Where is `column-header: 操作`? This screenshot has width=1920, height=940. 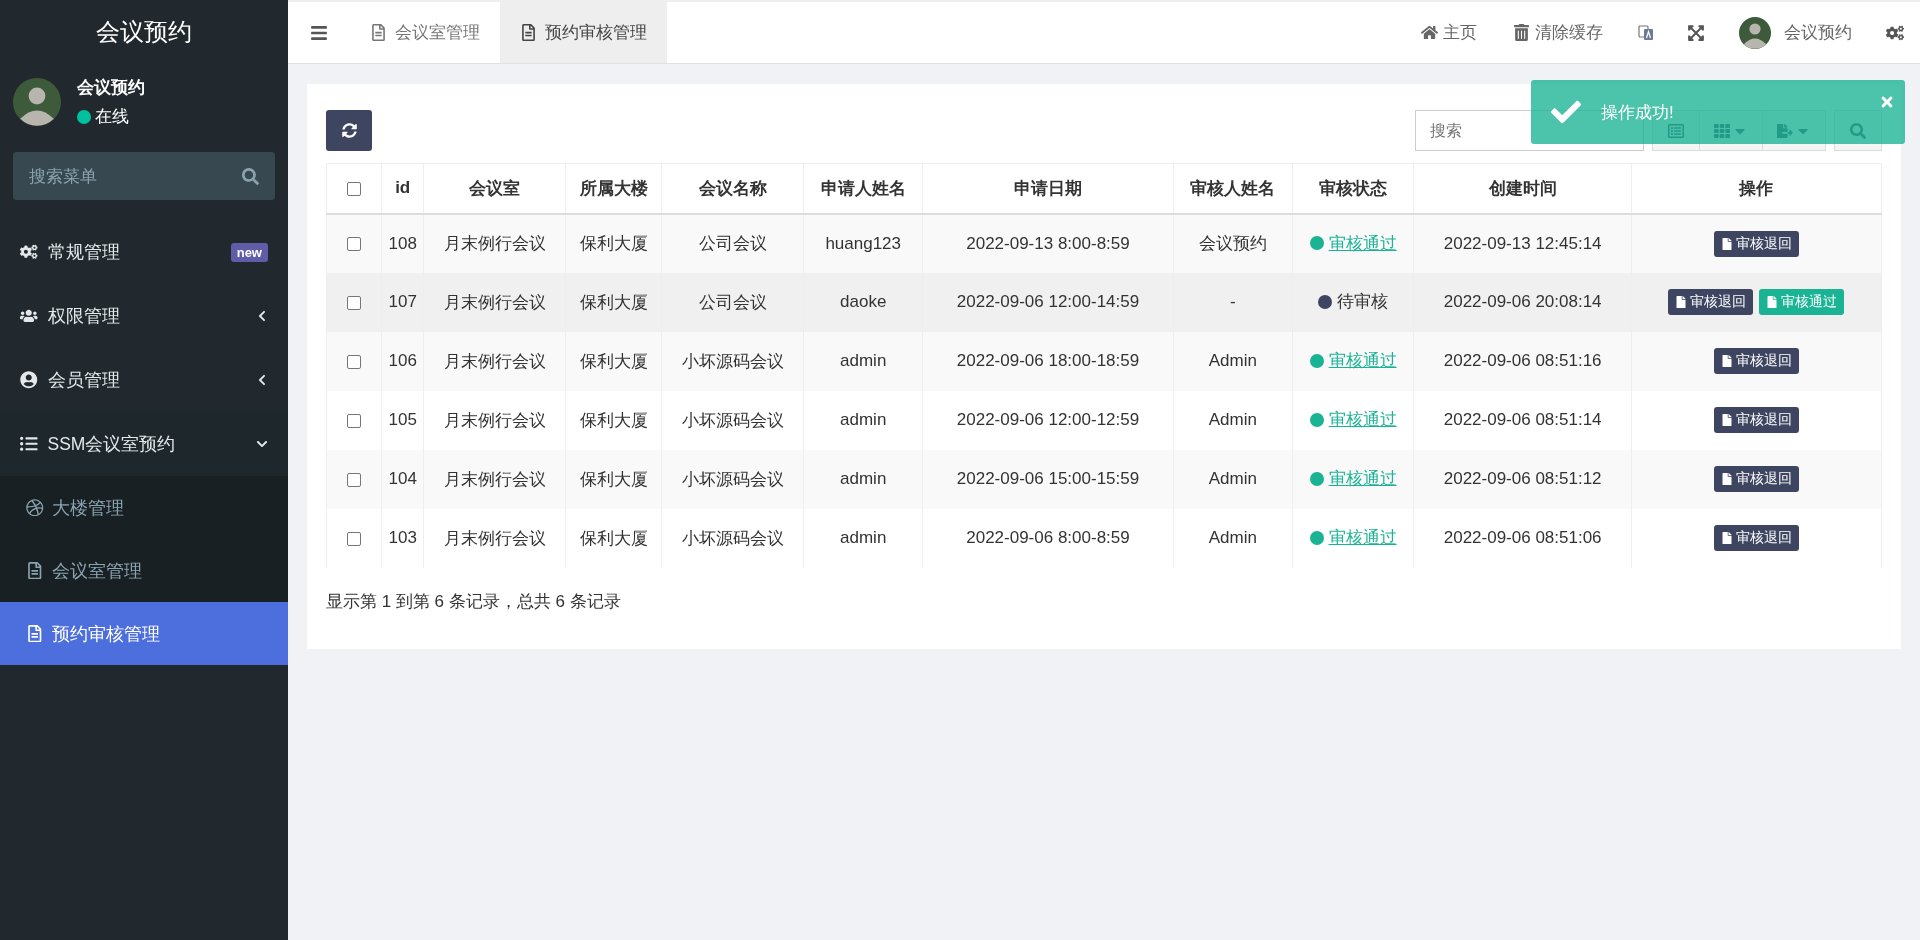
column-header: 操作 is located at coordinates (1756, 188).